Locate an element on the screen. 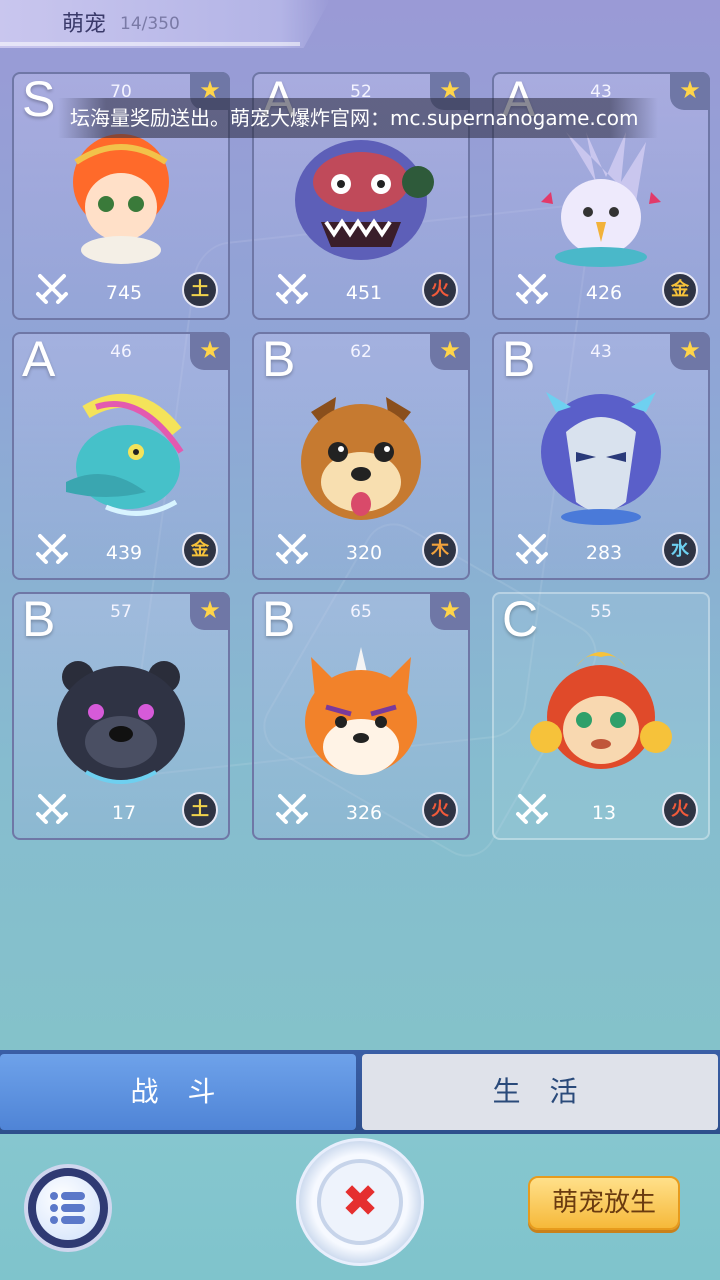 This screenshot has height=1280, width=720. pet-power: 13 is located at coordinates (604, 813).